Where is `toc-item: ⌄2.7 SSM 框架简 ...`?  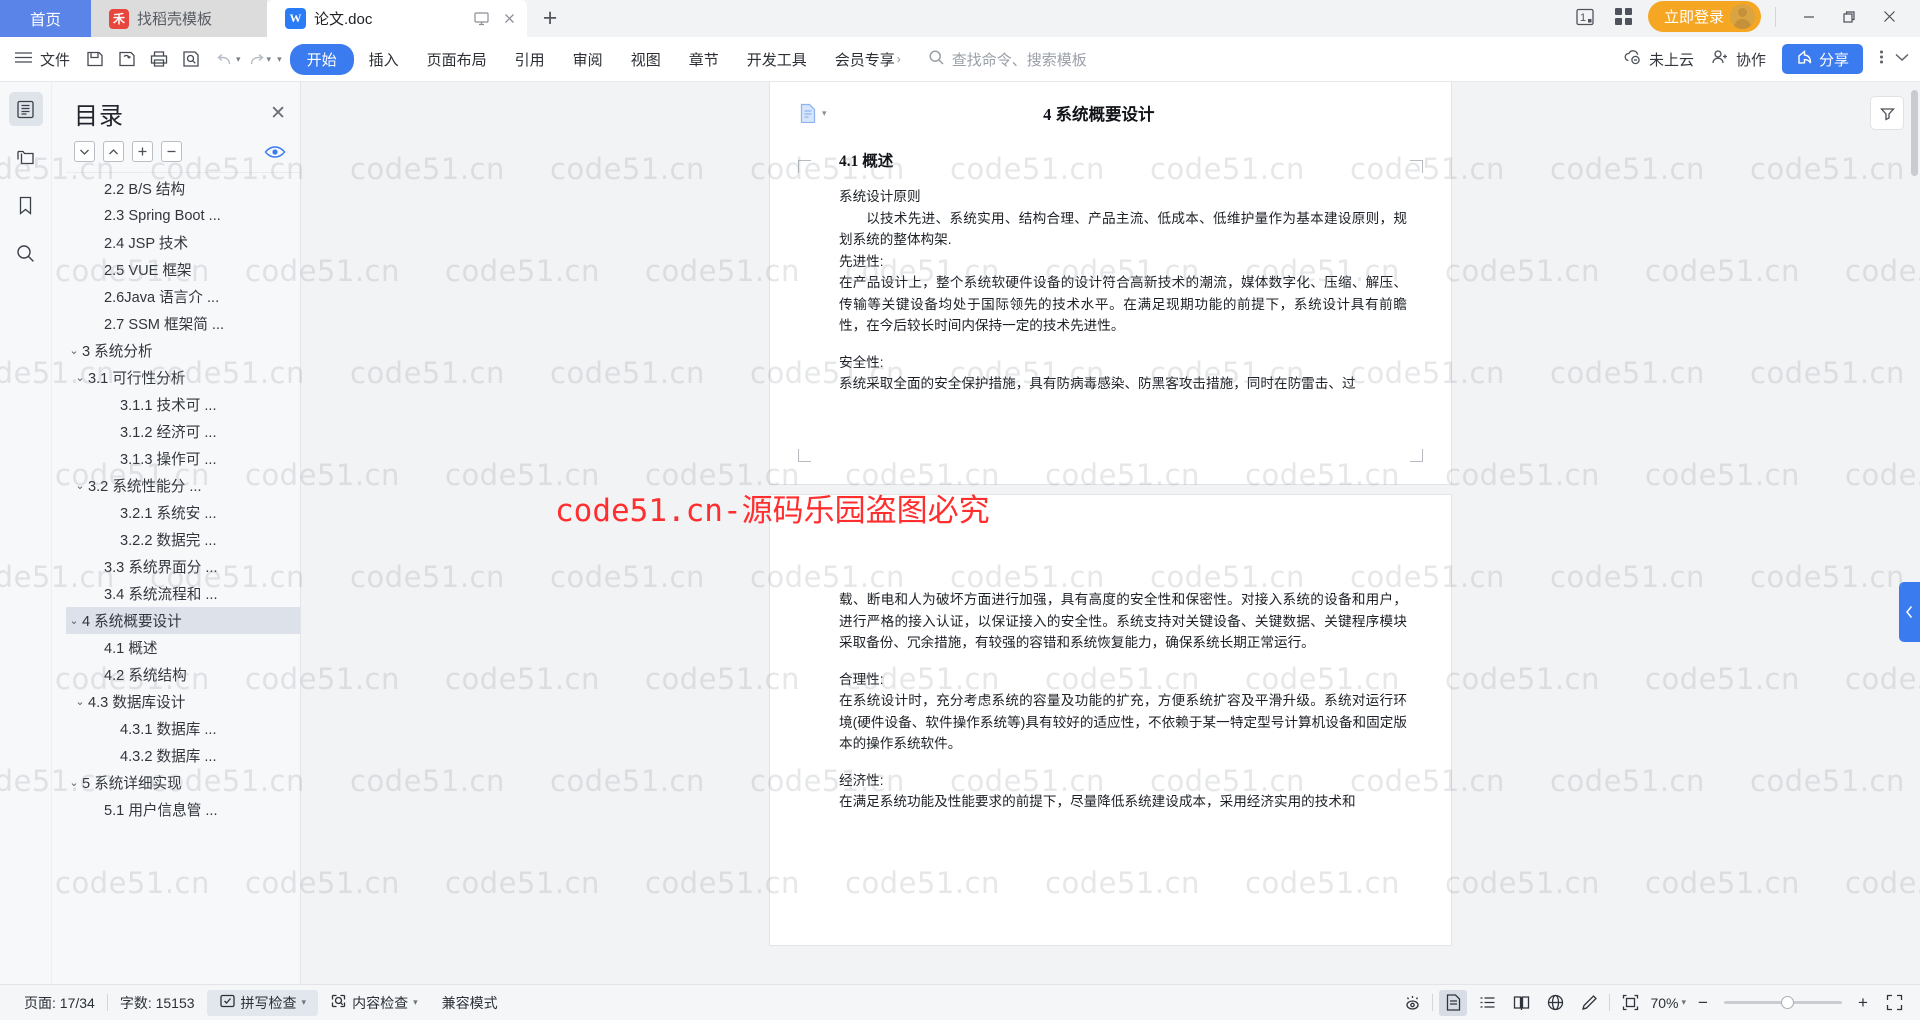 toc-item: ⌄2.7 SSM 框架简 ... is located at coordinates (183, 323).